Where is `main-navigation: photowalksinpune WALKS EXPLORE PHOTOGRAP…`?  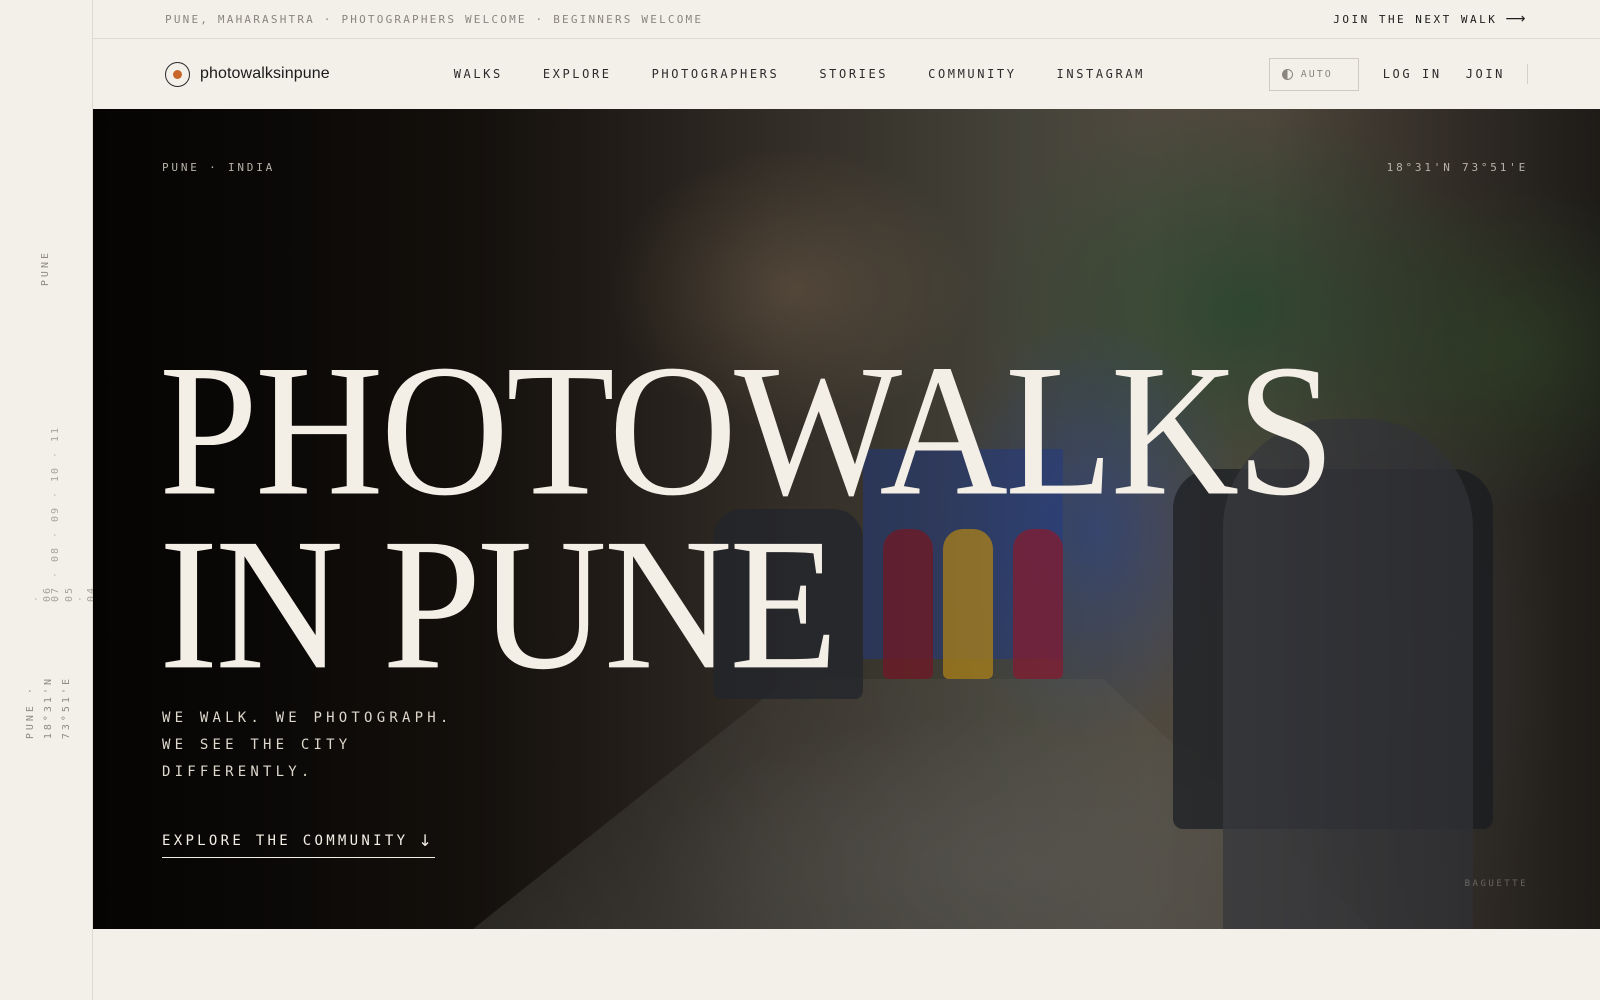 main-navigation: photowalksinpune WALKS EXPLORE PHOTOGRAP… is located at coordinates (846, 74).